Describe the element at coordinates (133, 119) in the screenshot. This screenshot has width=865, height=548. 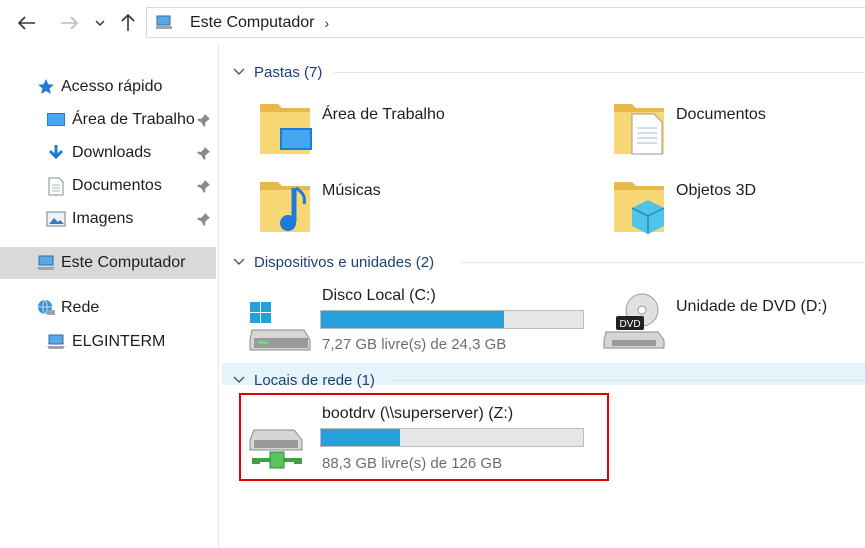
I see `sidebar-item-label: Área de Trabalho` at that location.